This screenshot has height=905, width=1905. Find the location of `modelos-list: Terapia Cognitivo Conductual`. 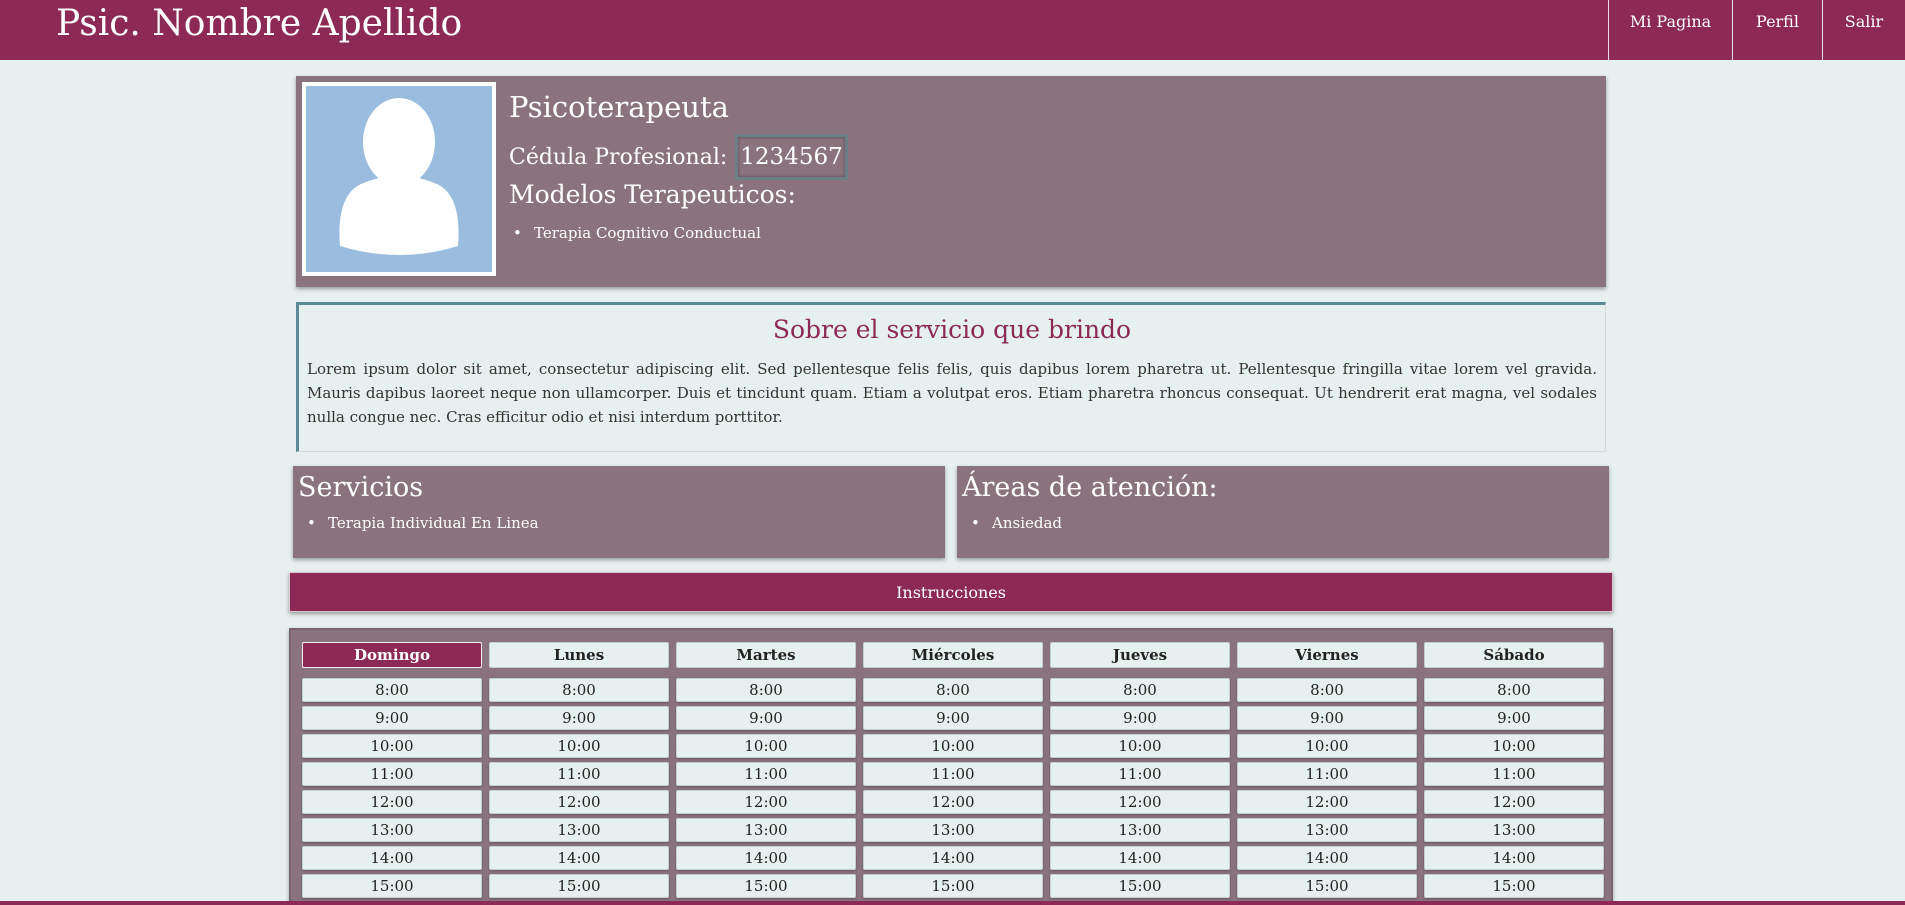

modelos-list: Terapia Cognitivo Conductual is located at coordinates (636, 233).